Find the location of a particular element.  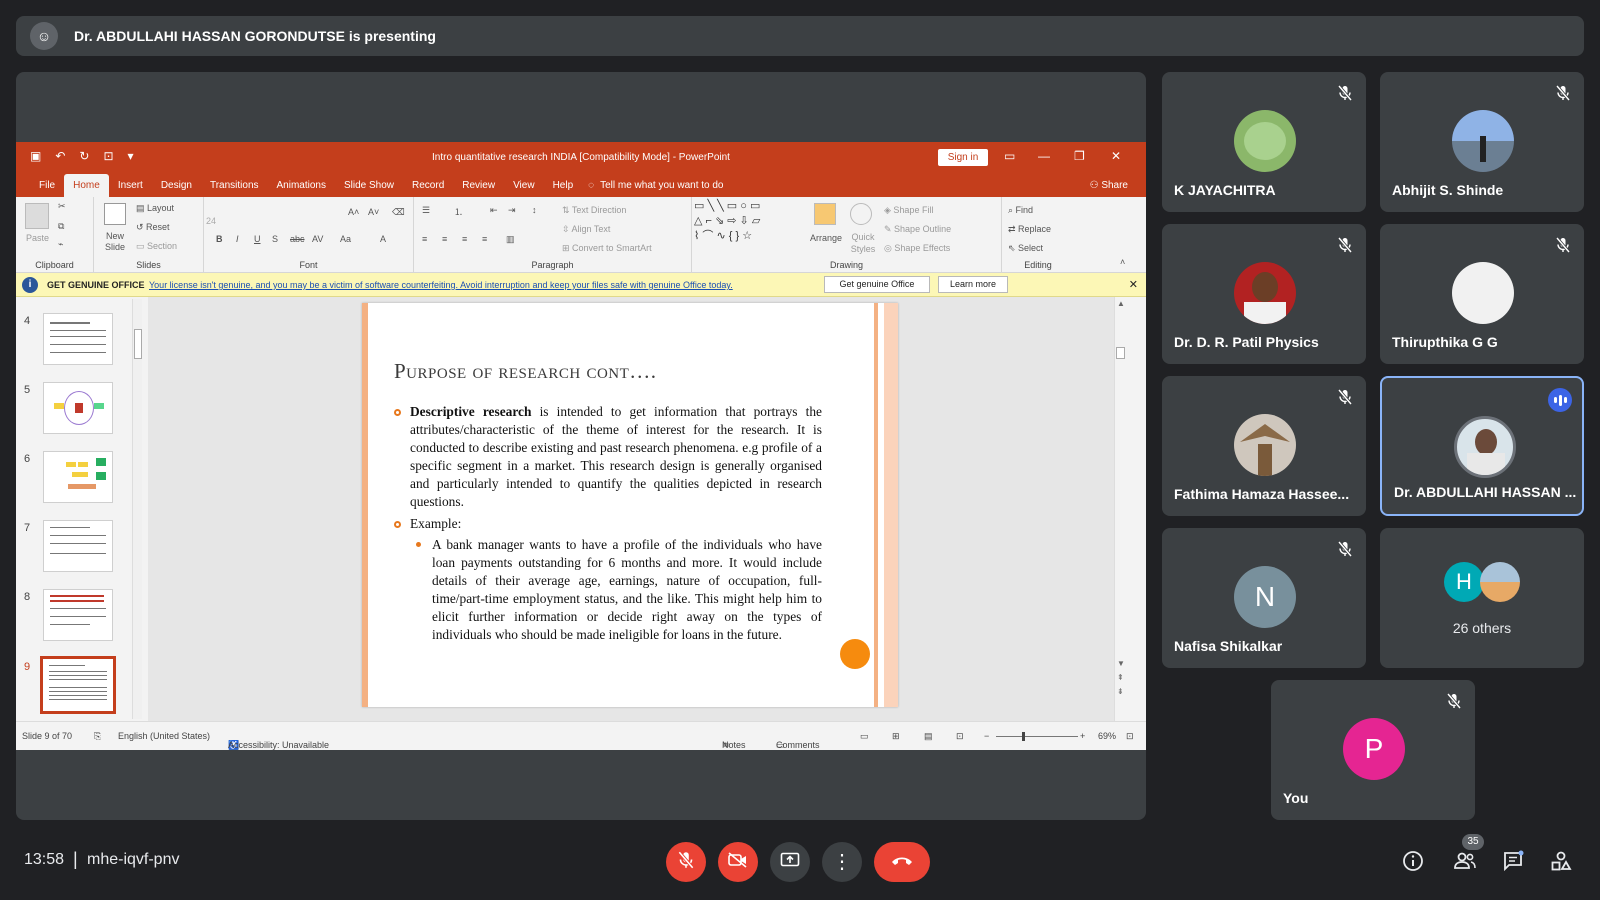

previous-slide-icon: ⇞ is located at coordinates (1120, 677).